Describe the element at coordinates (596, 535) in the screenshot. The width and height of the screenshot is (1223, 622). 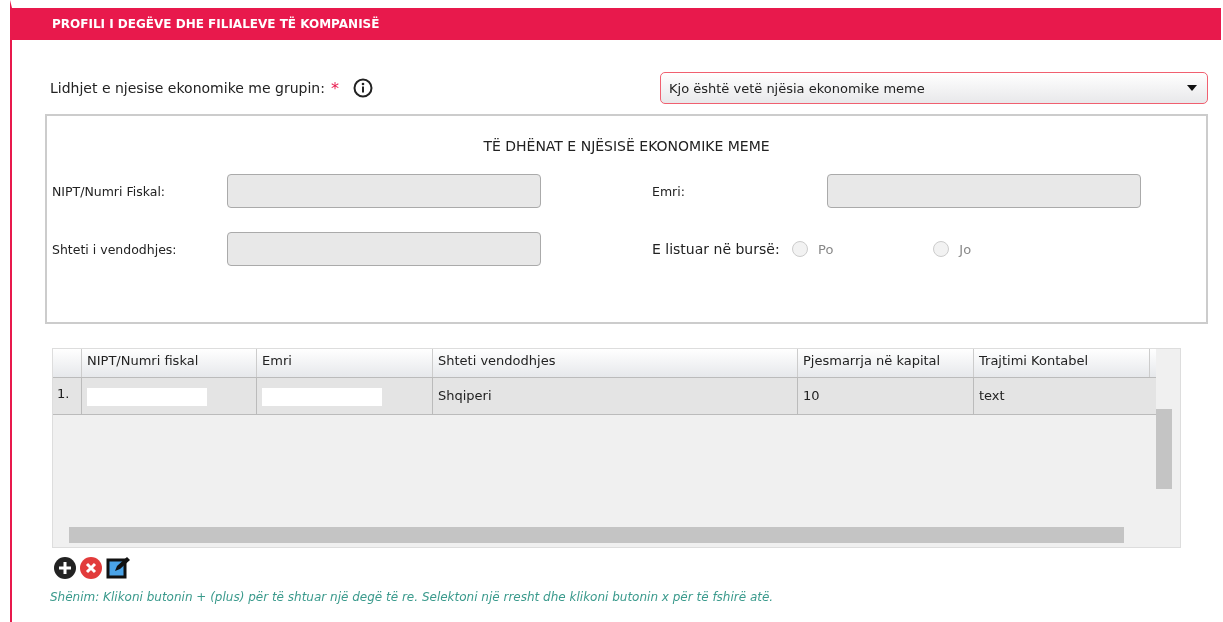
I see `horizontal-scrollbar` at that location.